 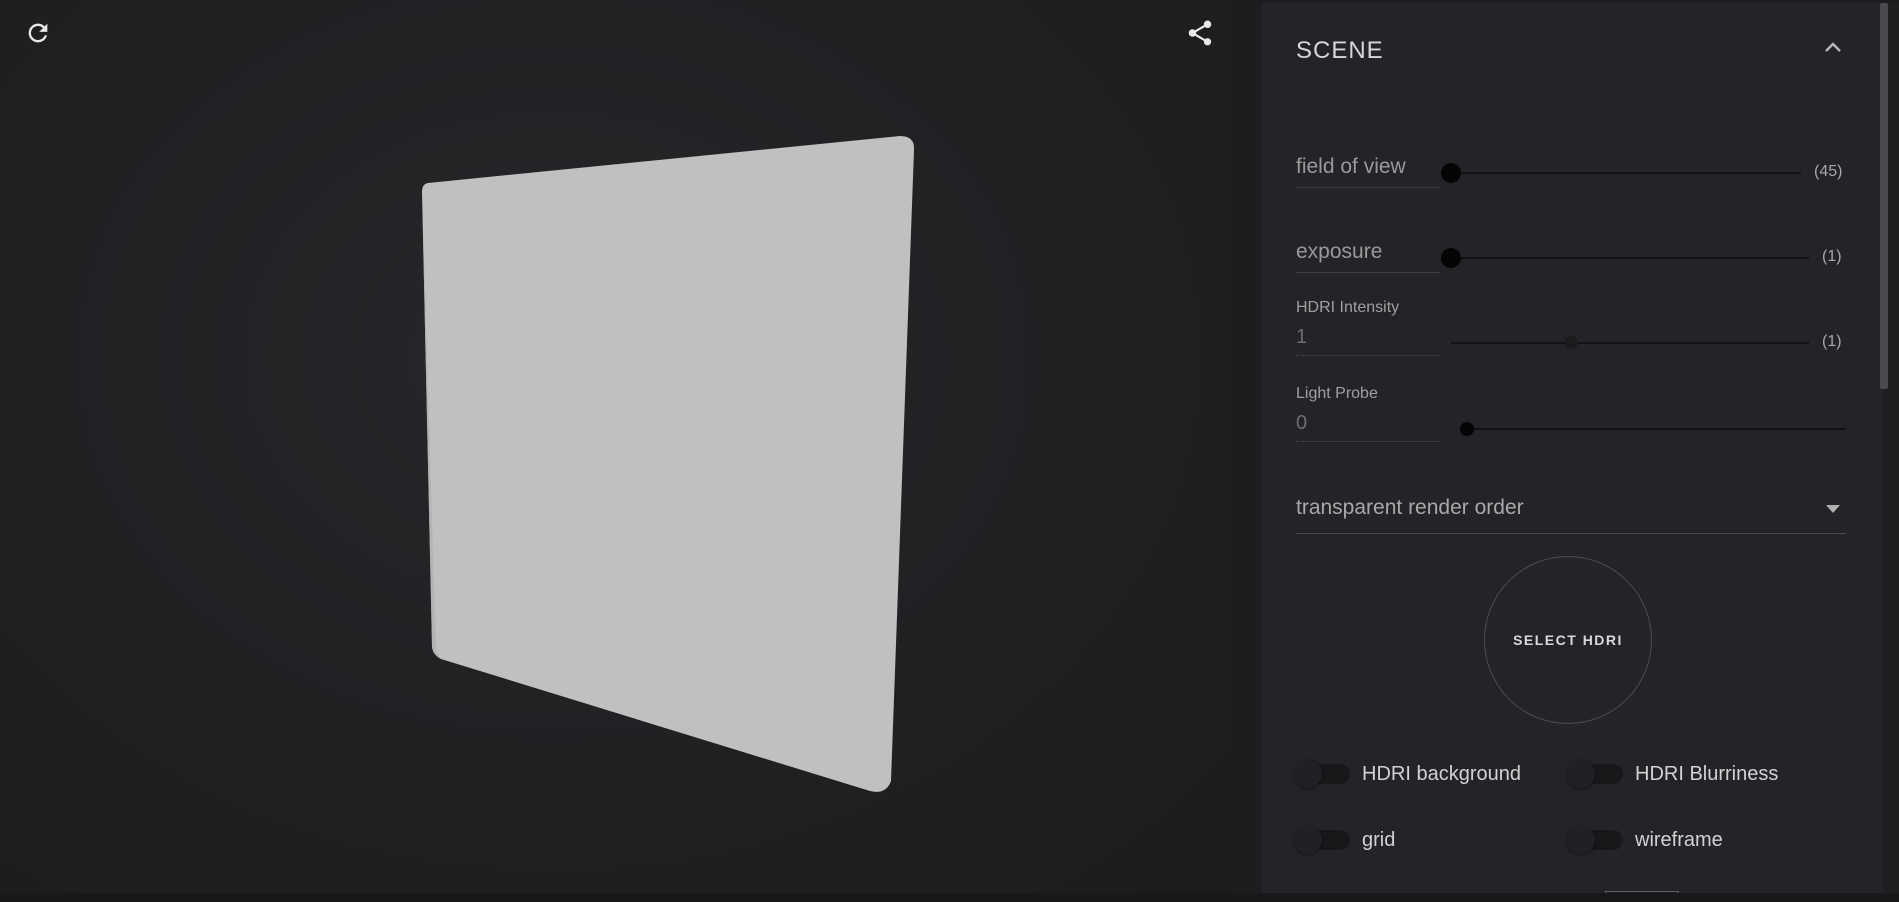 I want to click on field-of-view-thumb, so click(x=1451, y=173).